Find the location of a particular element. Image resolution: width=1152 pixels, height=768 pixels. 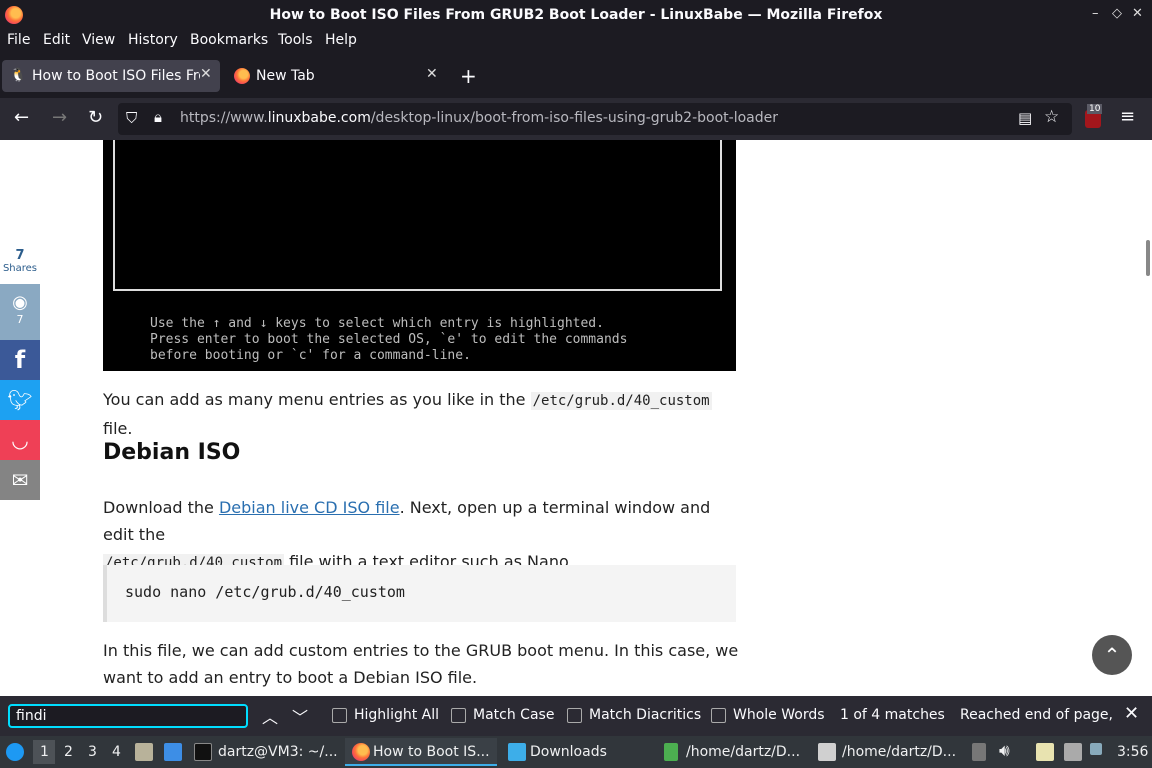

find-previous-icon: ︿ is located at coordinates (270, 716).